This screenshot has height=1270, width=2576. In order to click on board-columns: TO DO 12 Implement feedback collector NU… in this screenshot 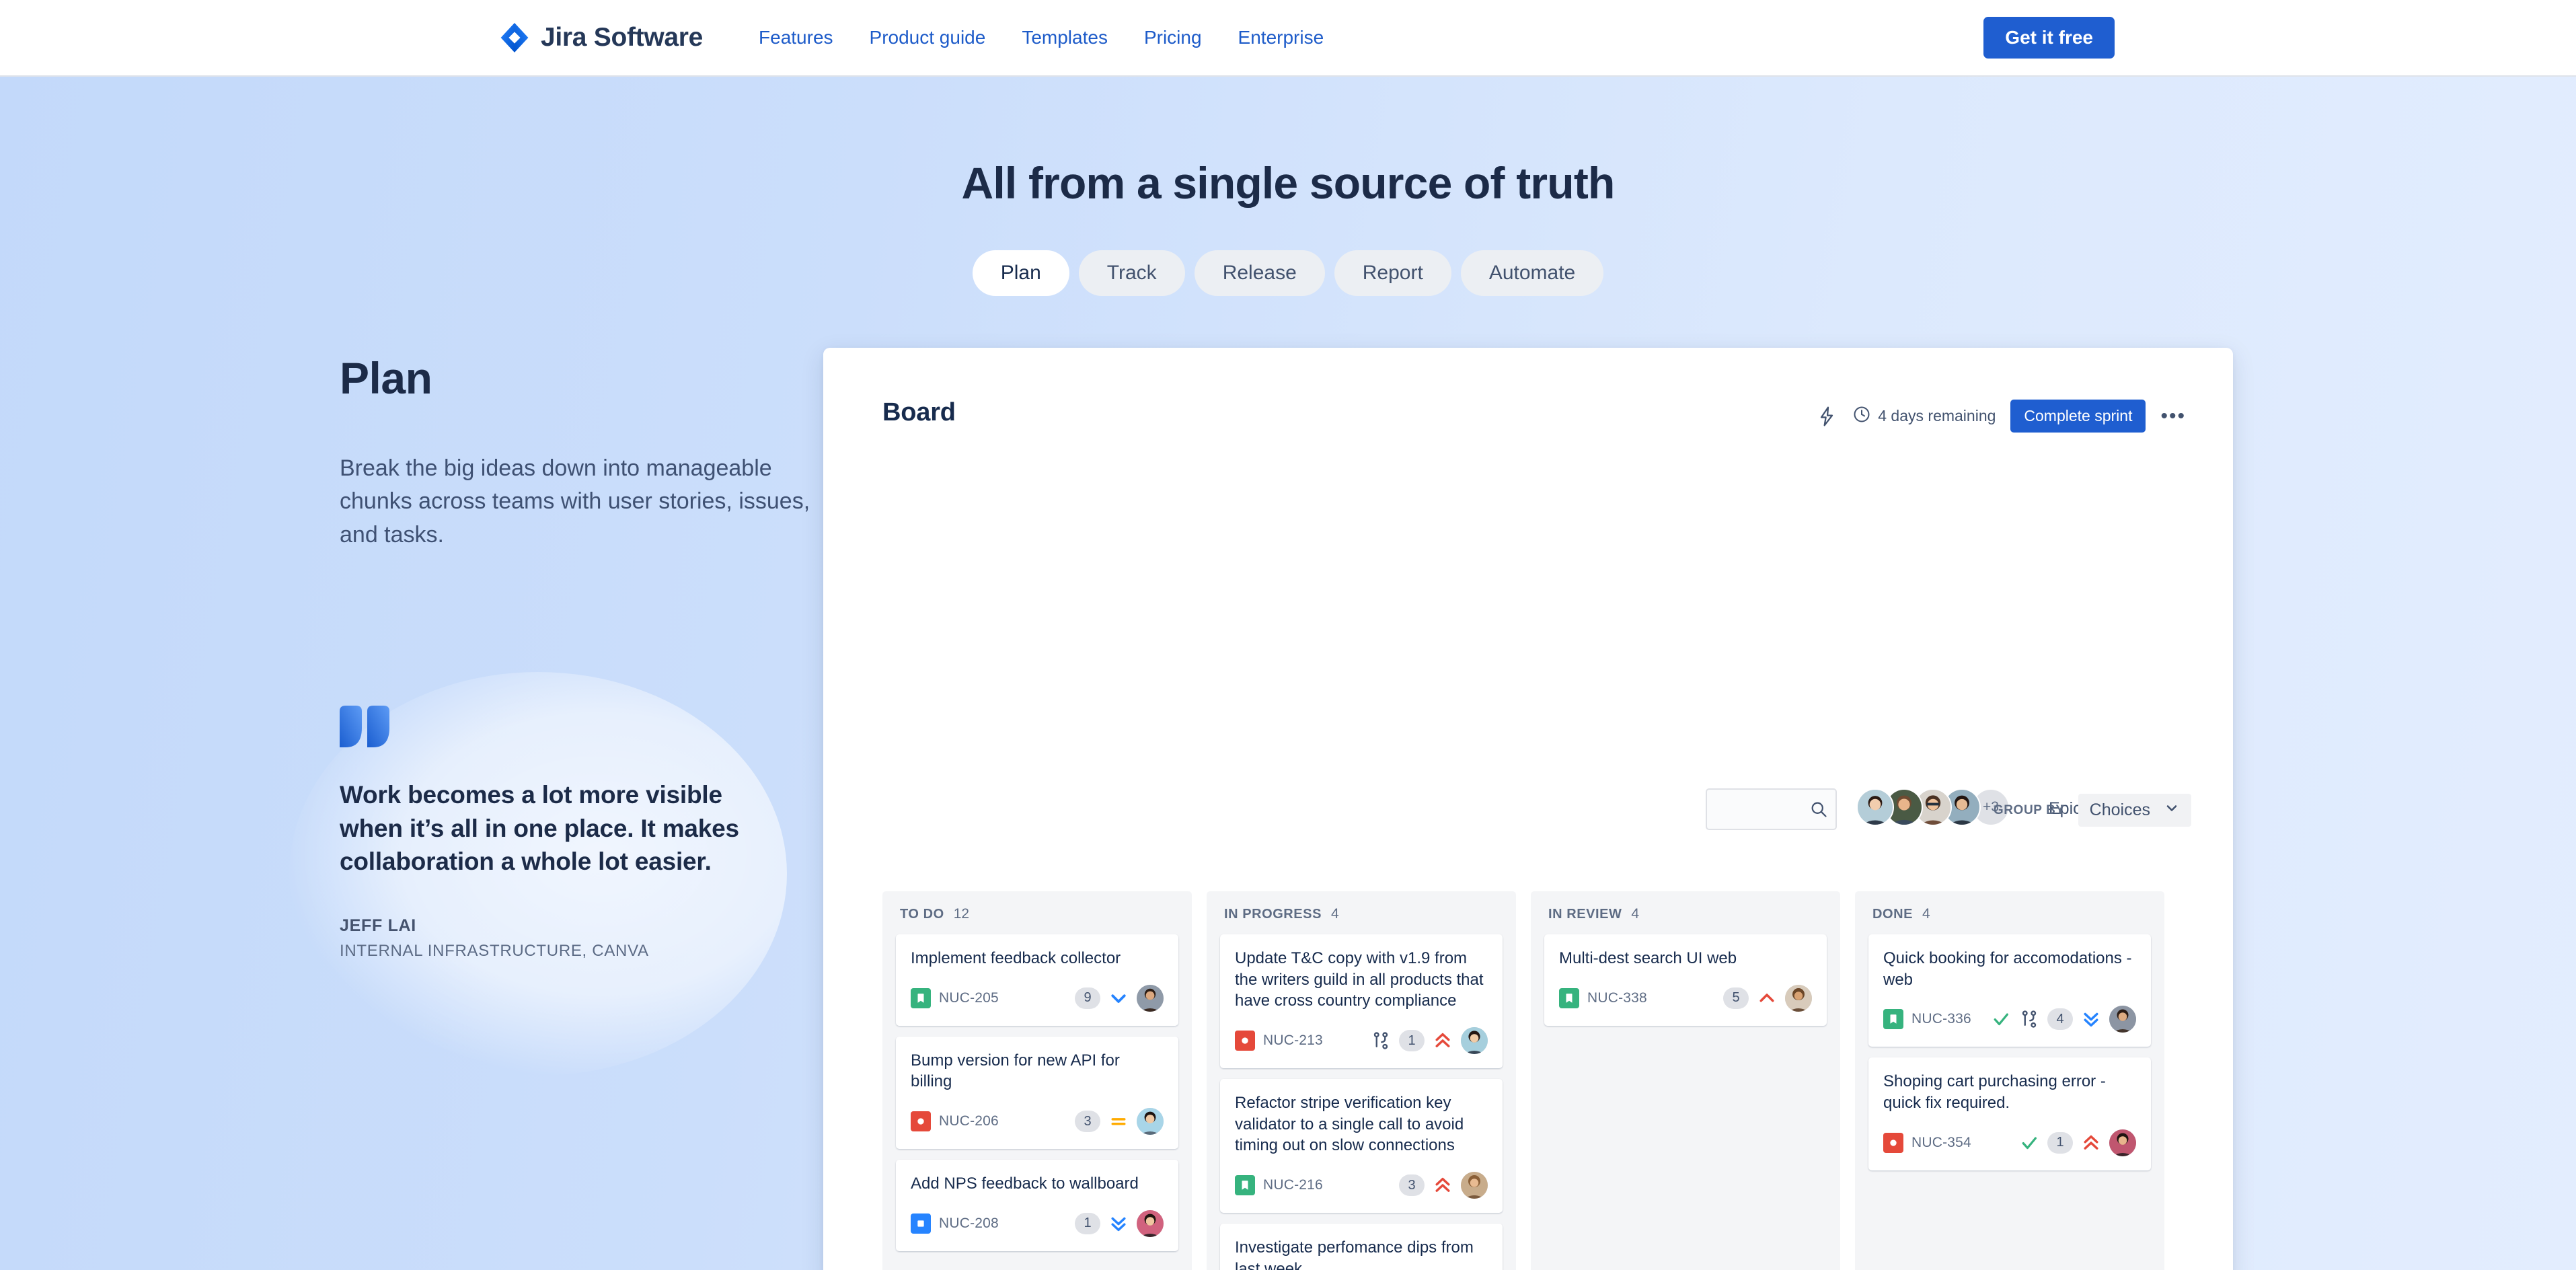, I will do `click(1528, 1080)`.